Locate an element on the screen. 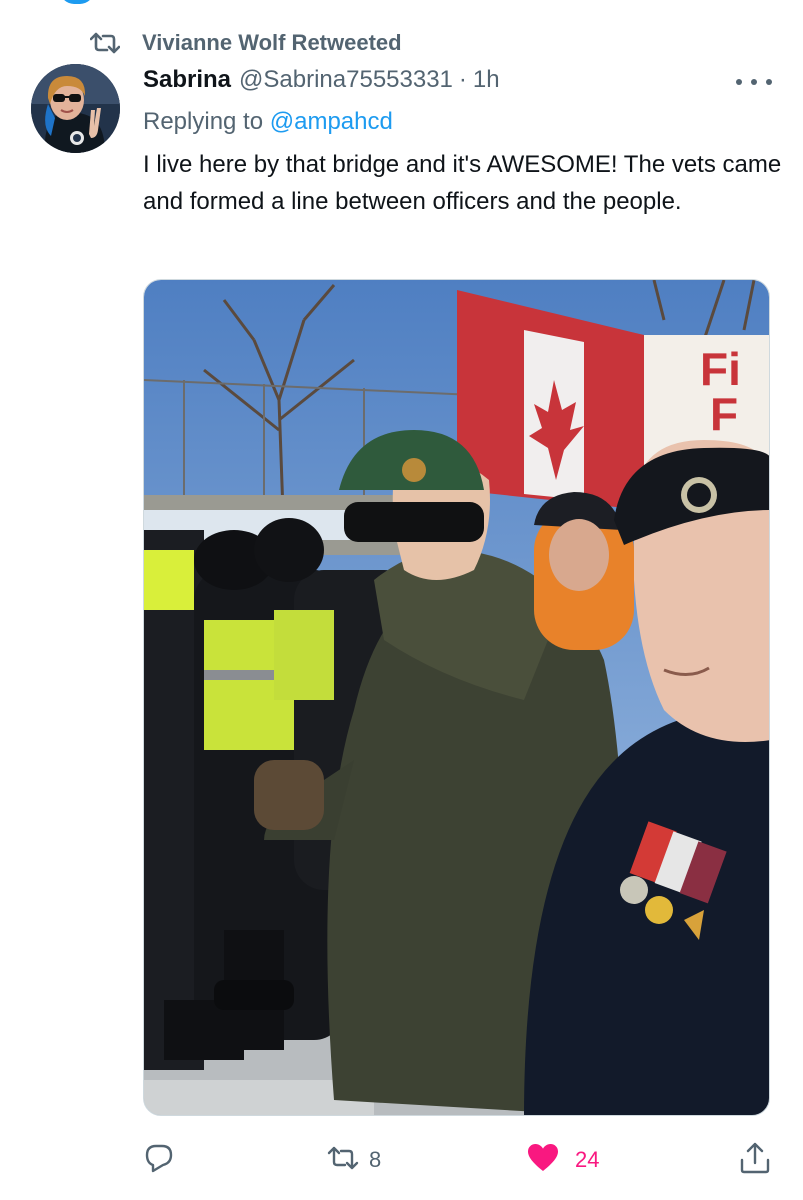 This screenshot has height=1200, width=803. user-handle: @Sabrina75553331 is located at coordinates (346, 80).